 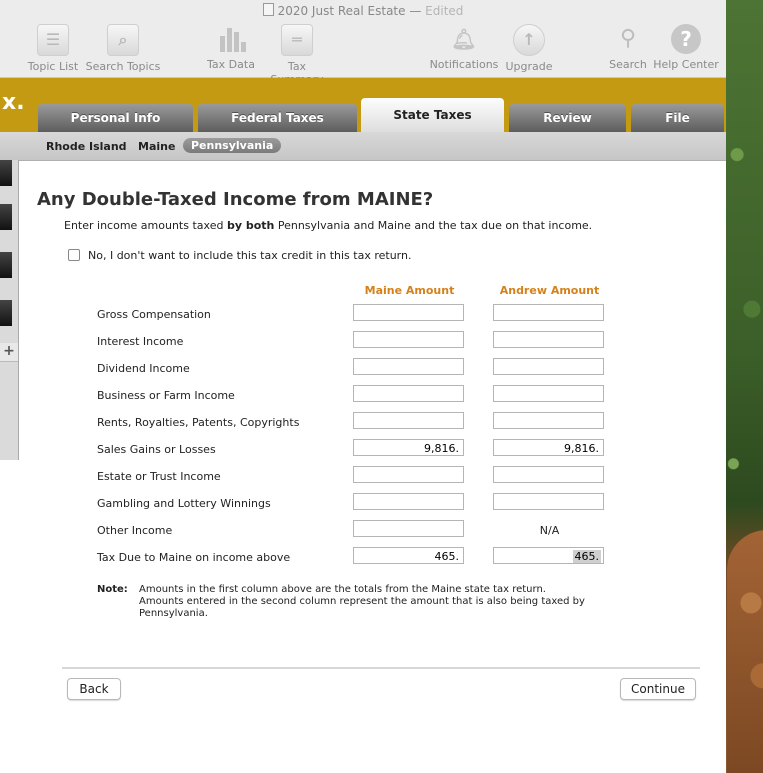 I want to click on column-header-maine: Maine Amount, so click(x=409, y=290).